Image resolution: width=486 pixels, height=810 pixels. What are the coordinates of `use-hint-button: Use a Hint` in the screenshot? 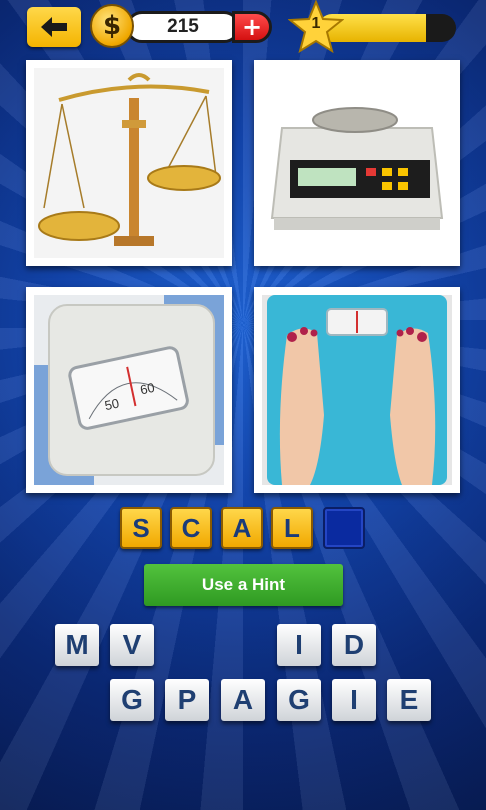 It's located at (243, 585).